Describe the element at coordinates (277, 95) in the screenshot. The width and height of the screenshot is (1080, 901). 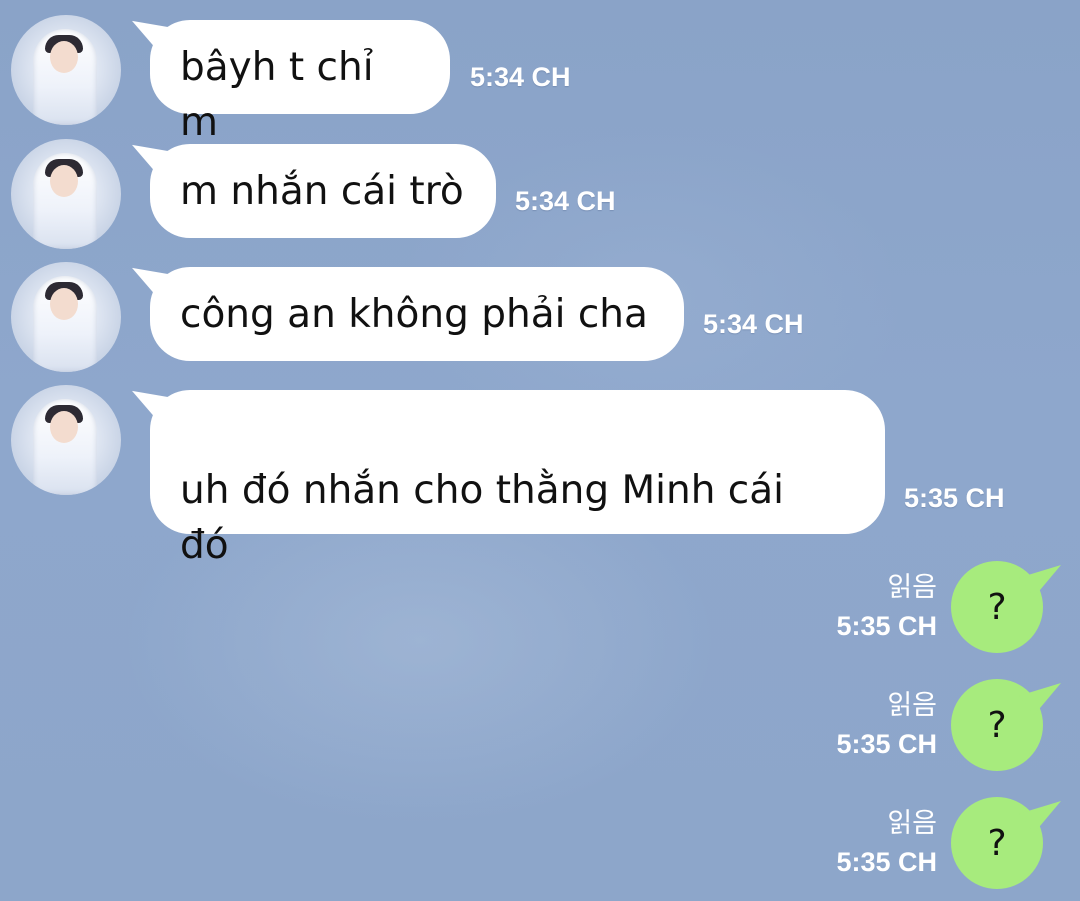
I see `message-text: bâyh t chỉ m` at that location.